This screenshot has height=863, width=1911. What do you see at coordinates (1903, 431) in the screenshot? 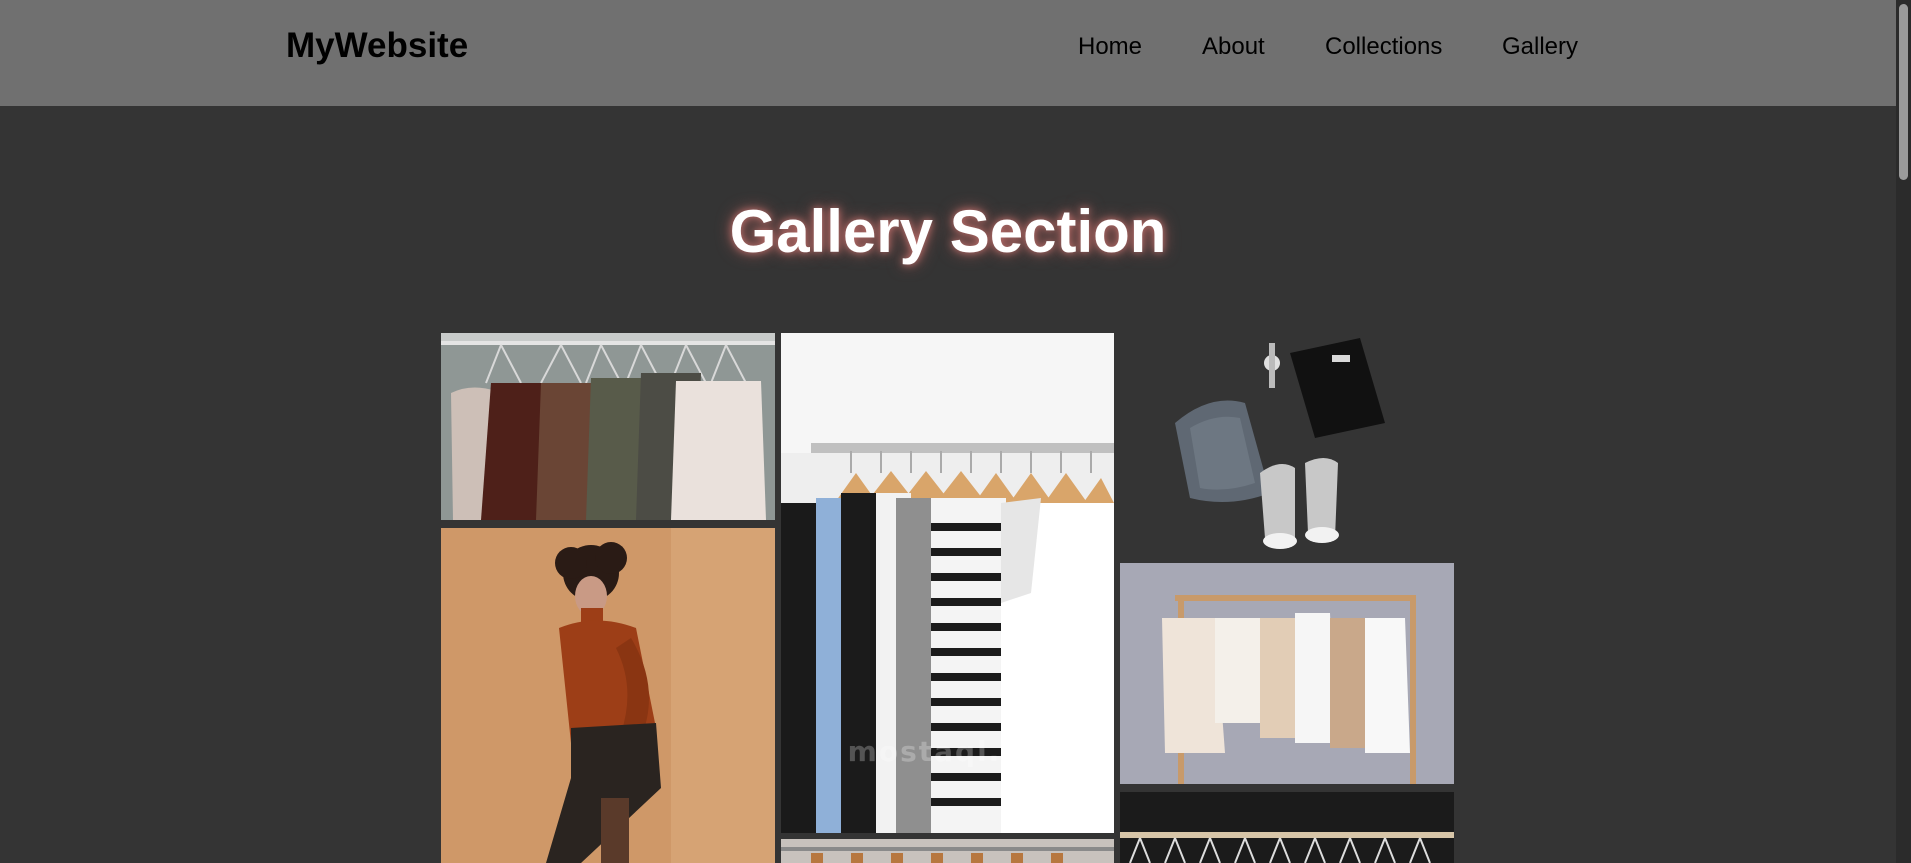
I see `page-scrollbar` at bounding box center [1903, 431].